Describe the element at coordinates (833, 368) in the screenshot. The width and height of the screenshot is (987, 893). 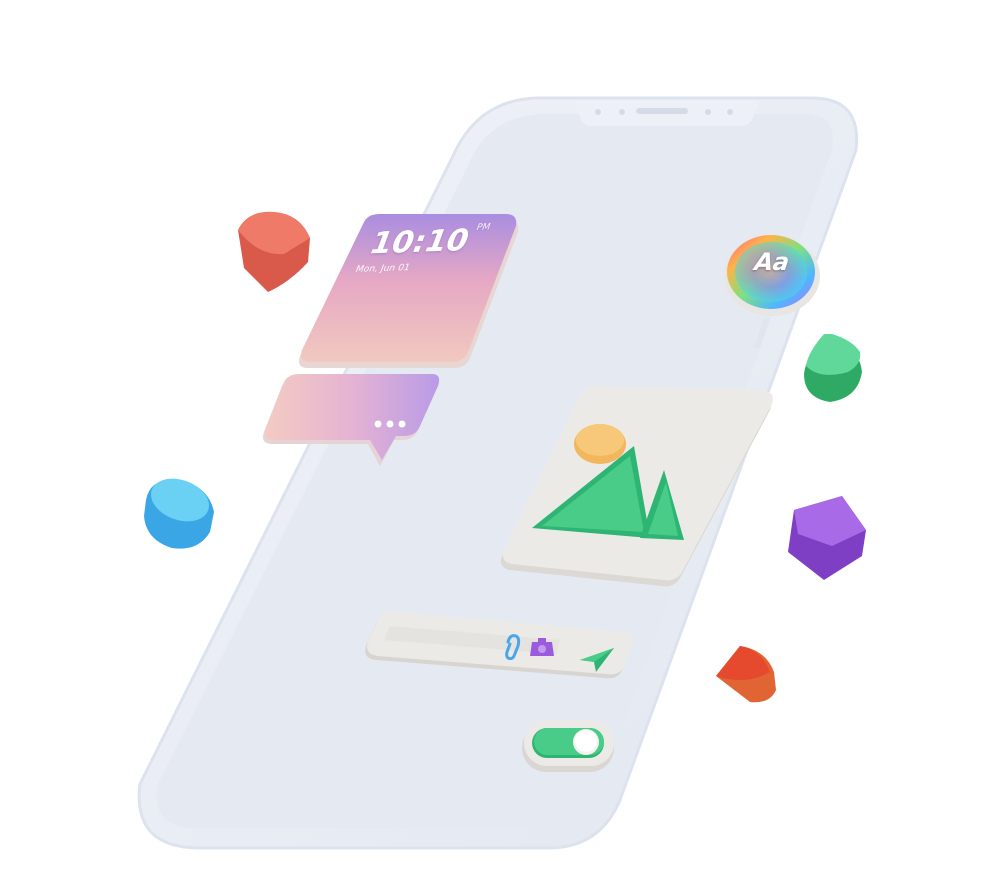
I see `green-drop-shape` at that location.